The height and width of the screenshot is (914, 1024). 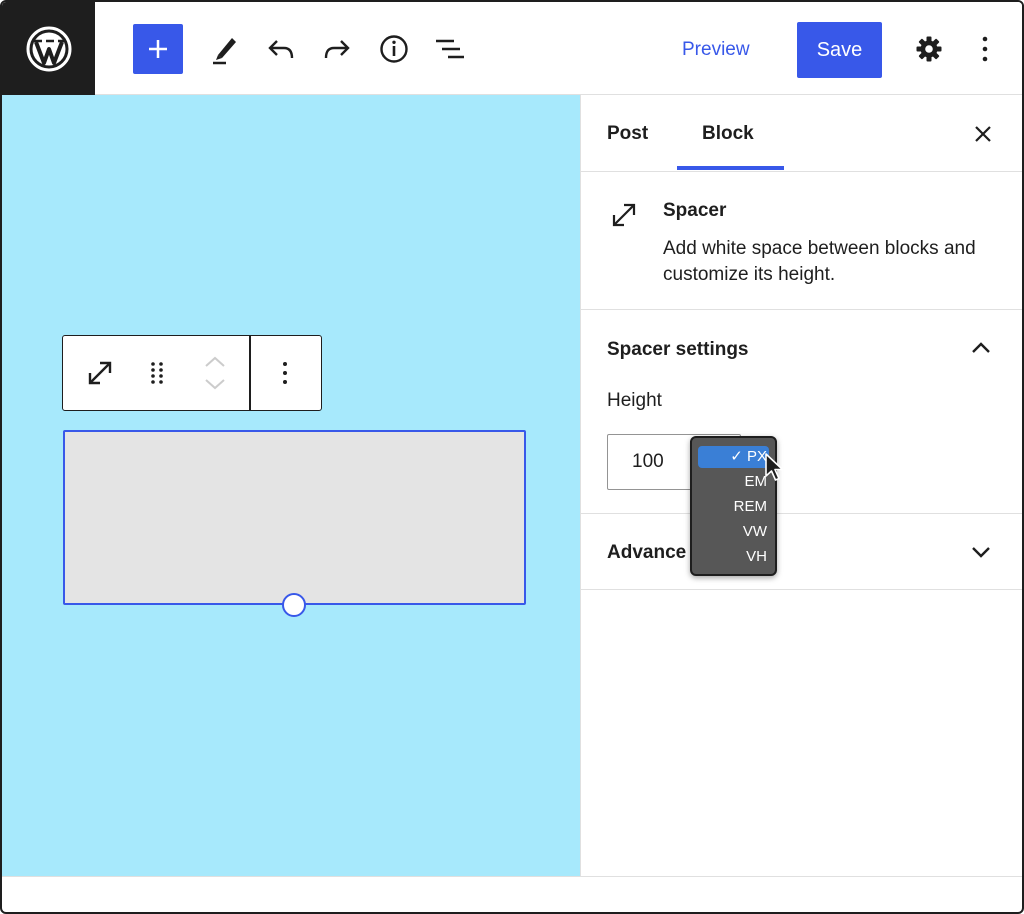 What do you see at coordinates (716, 50) in the screenshot?
I see `preview-button: Preview` at bounding box center [716, 50].